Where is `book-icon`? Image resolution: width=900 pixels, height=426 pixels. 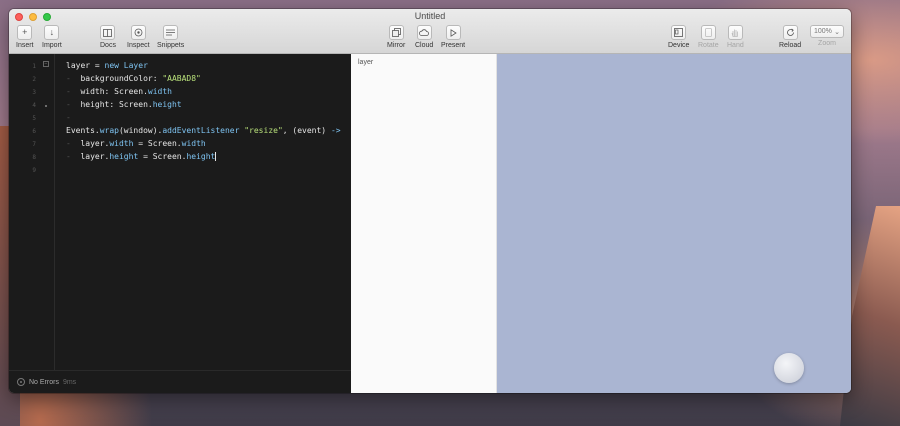
book-icon is located at coordinates (108, 32).